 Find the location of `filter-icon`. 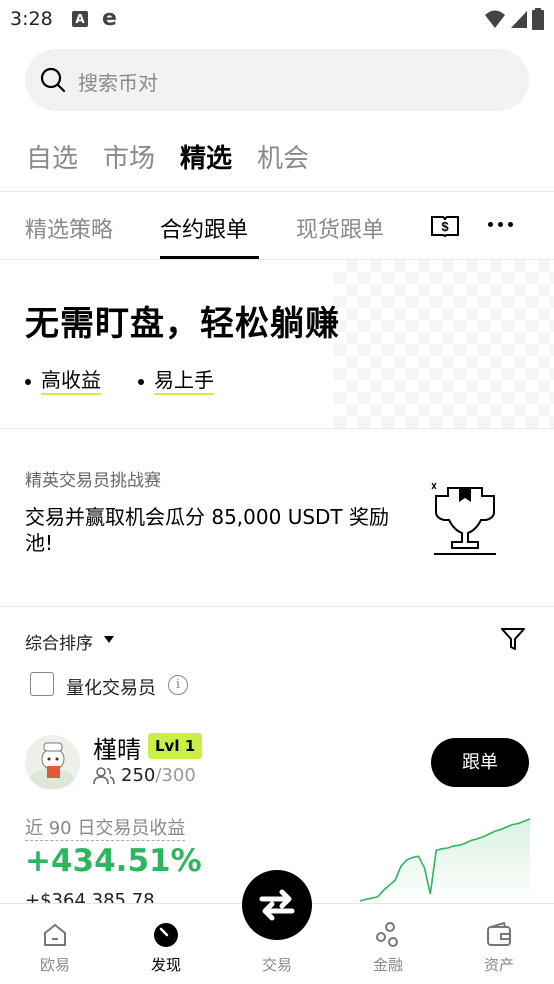

filter-icon is located at coordinates (513, 639).